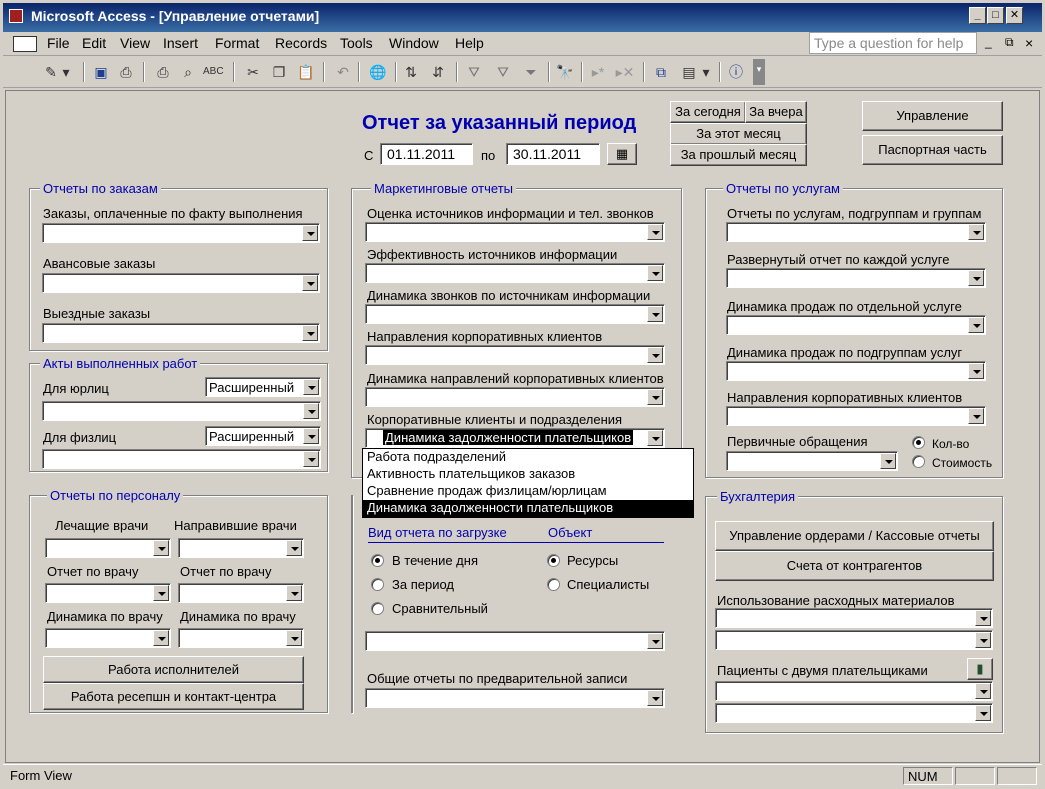 This screenshot has height=789, width=1045. What do you see at coordinates (66, 72) in the screenshot?
I see `view-dropdown-icon: ▾` at bounding box center [66, 72].